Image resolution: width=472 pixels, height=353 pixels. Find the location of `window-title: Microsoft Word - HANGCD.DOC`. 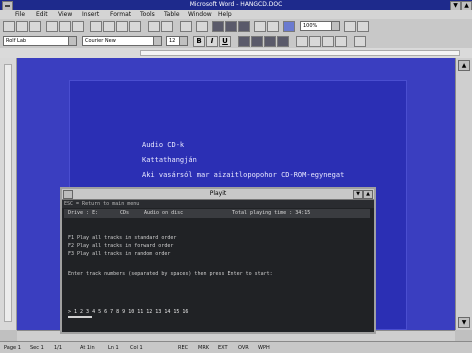

window-title: Microsoft Word - HANGCD.DOC is located at coordinates (236, 4).